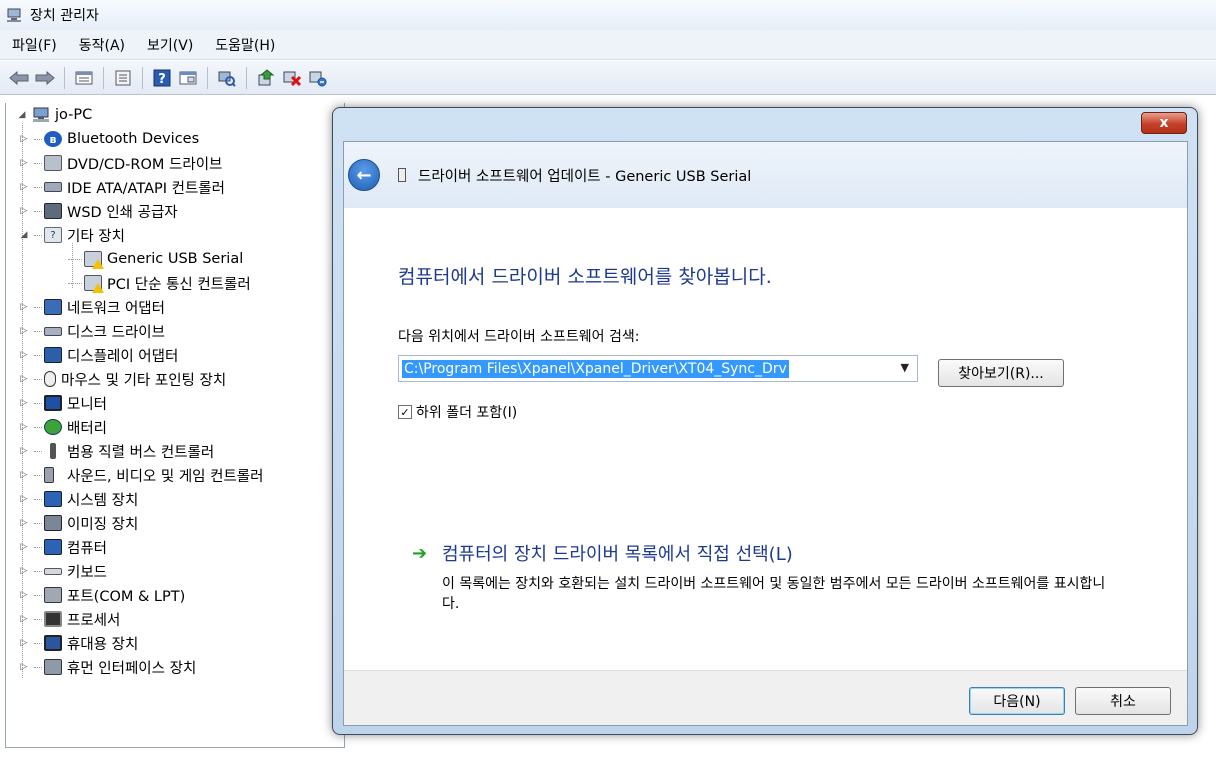 The width and height of the screenshot is (1216, 759). What do you see at coordinates (53, 235) in the screenshot?
I see `other-devices-icon: ?` at bounding box center [53, 235].